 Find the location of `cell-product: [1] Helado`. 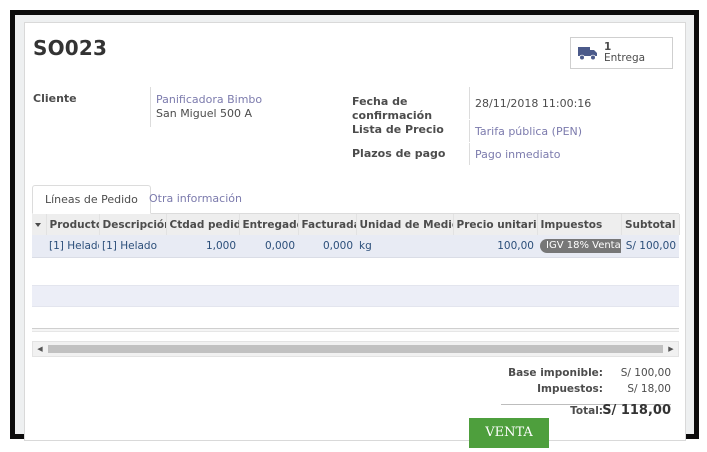

cell-product: [1] Helado is located at coordinates (72, 246).